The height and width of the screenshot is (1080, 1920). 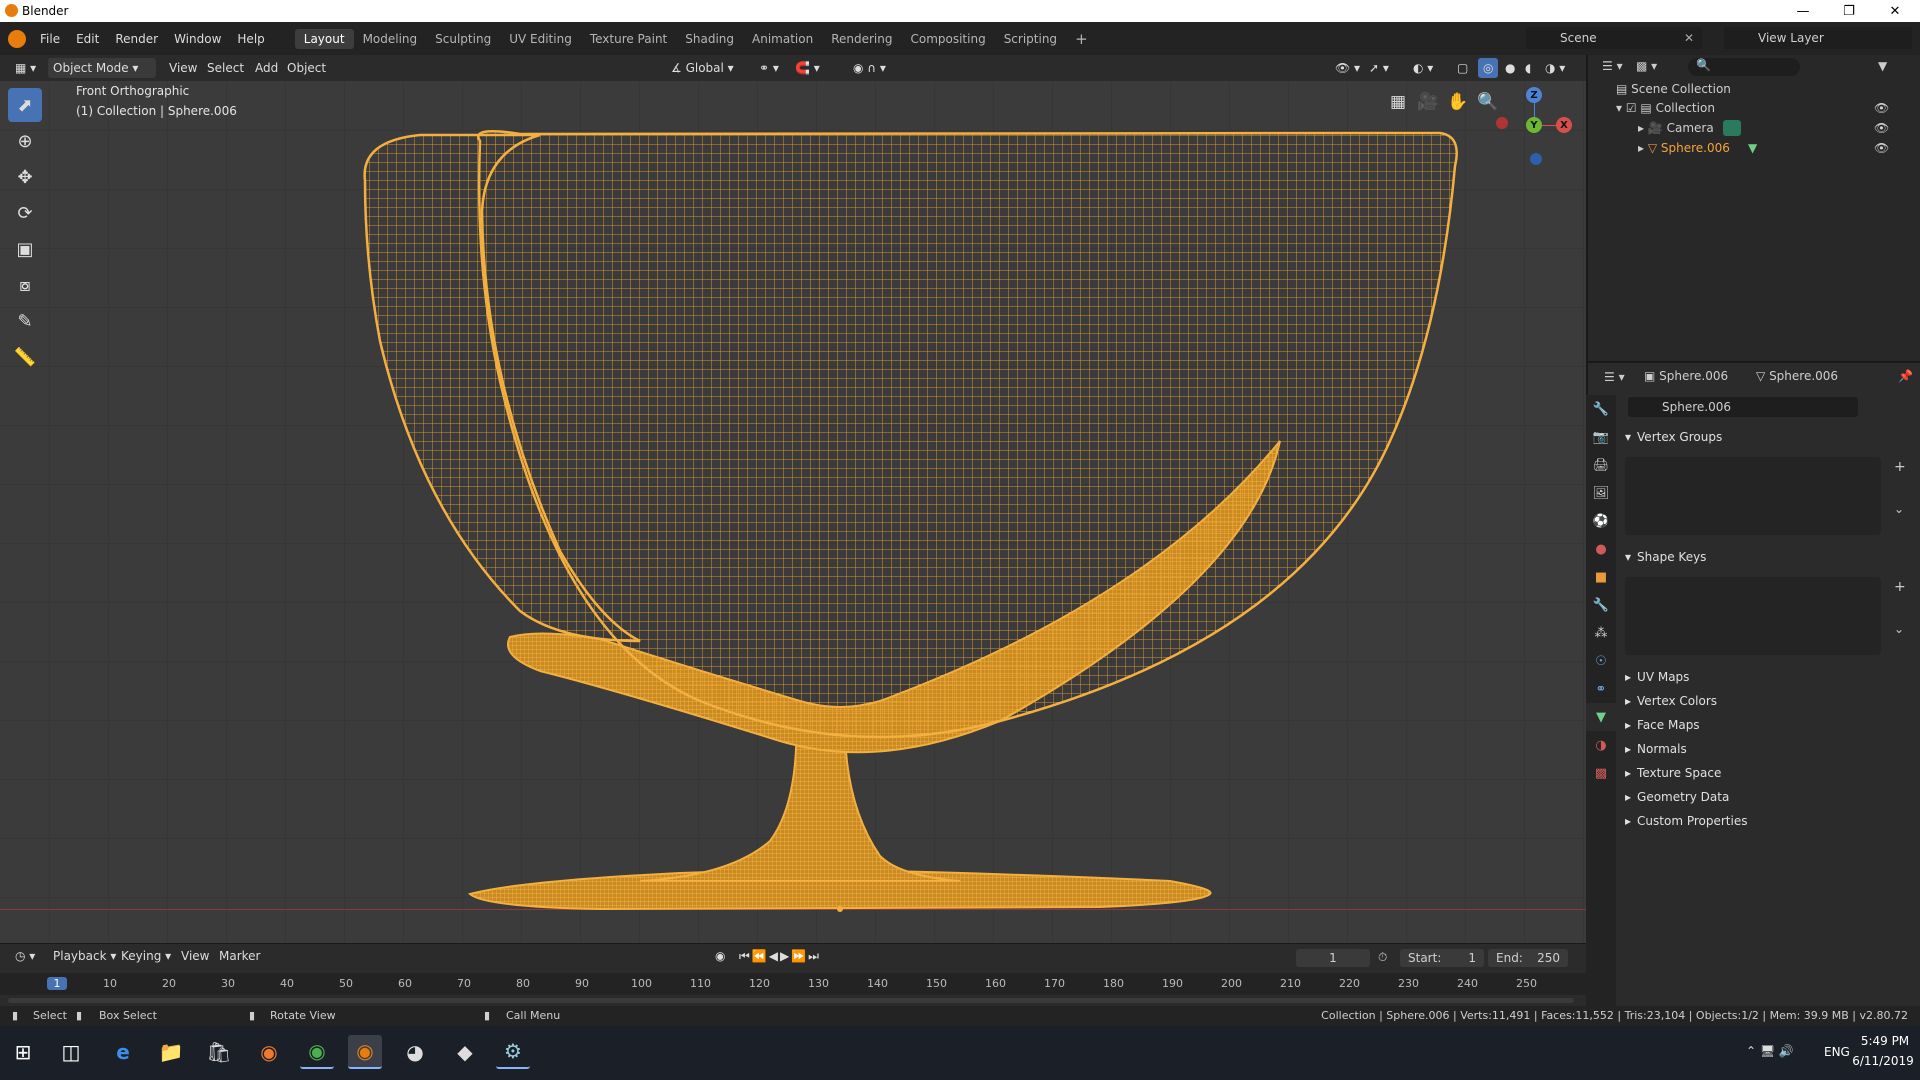 I want to click on timeline-scrollbar, so click(x=791, y=1000).